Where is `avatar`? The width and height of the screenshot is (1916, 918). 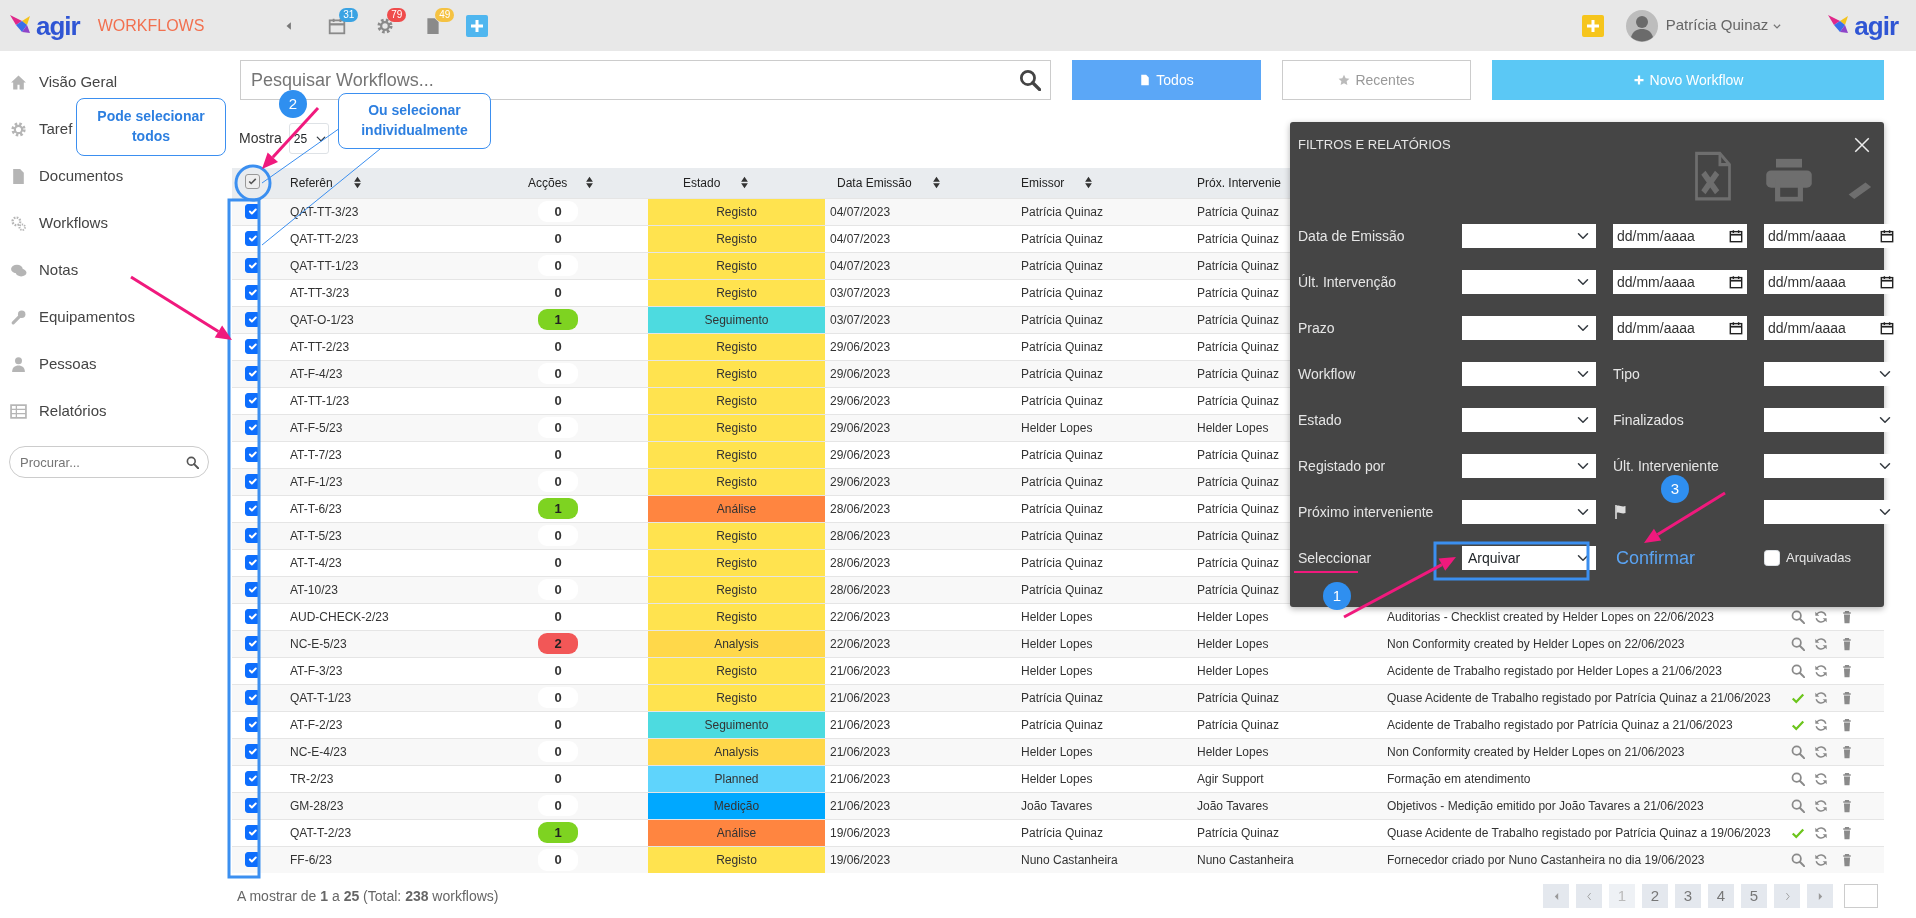 avatar is located at coordinates (1641, 25).